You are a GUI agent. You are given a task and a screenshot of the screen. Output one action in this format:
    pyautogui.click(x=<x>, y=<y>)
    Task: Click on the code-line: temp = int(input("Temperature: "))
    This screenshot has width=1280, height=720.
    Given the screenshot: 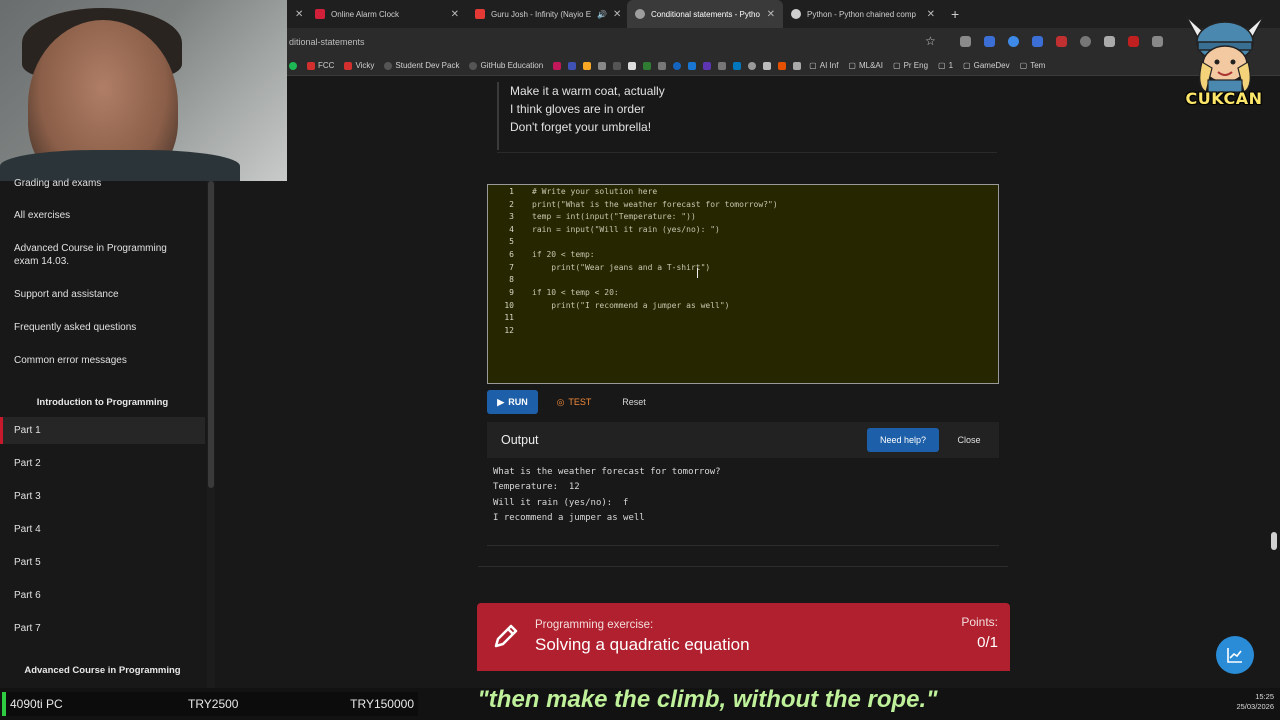 What is the action you would take?
    pyautogui.click(x=614, y=216)
    